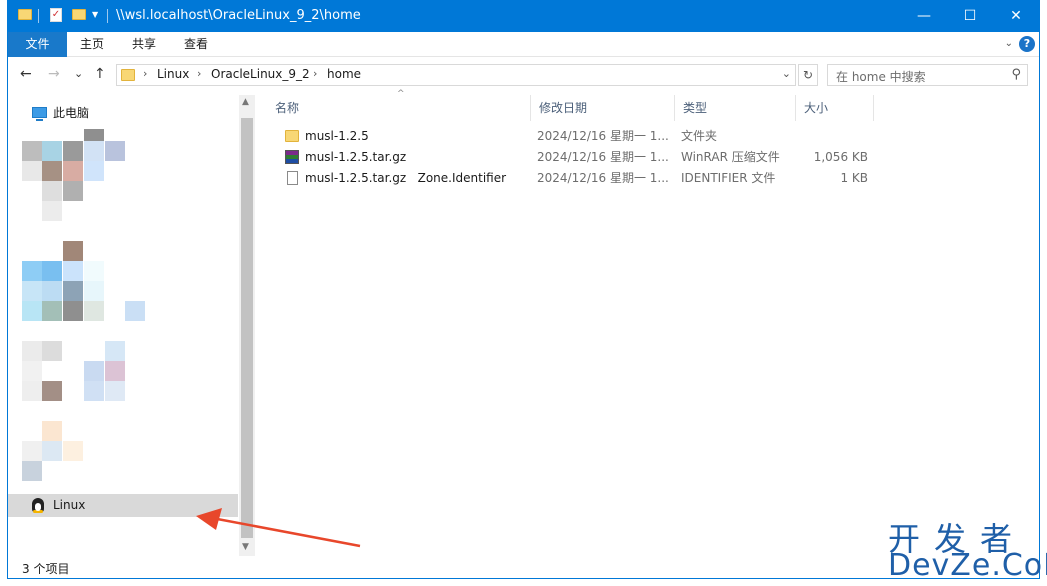  Describe the element at coordinates (1016, 74) in the screenshot. I see `search-icon: ⚲` at that location.